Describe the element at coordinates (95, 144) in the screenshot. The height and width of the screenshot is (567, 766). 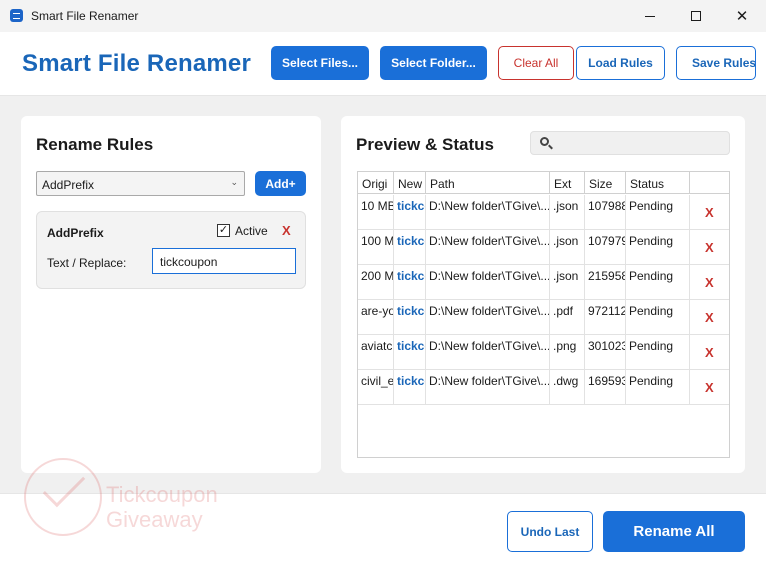
I see `rename-rules-title: Rename Rules` at that location.